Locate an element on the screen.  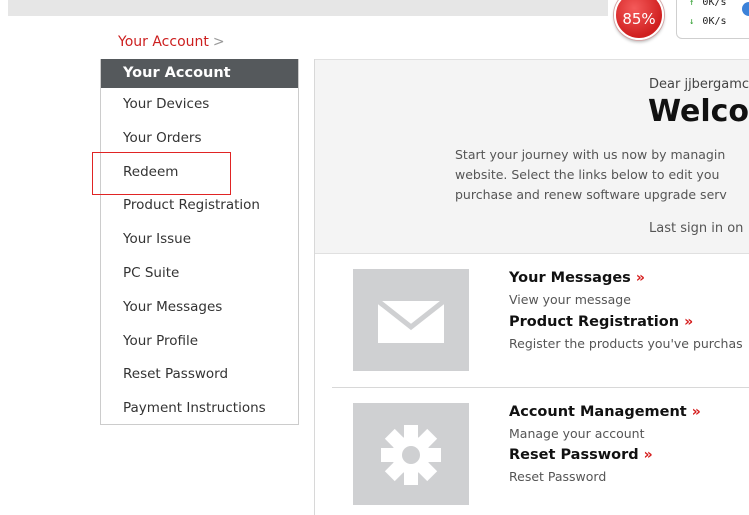
sidebar-item-your-devices: Your Devices is located at coordinates (199, 105).